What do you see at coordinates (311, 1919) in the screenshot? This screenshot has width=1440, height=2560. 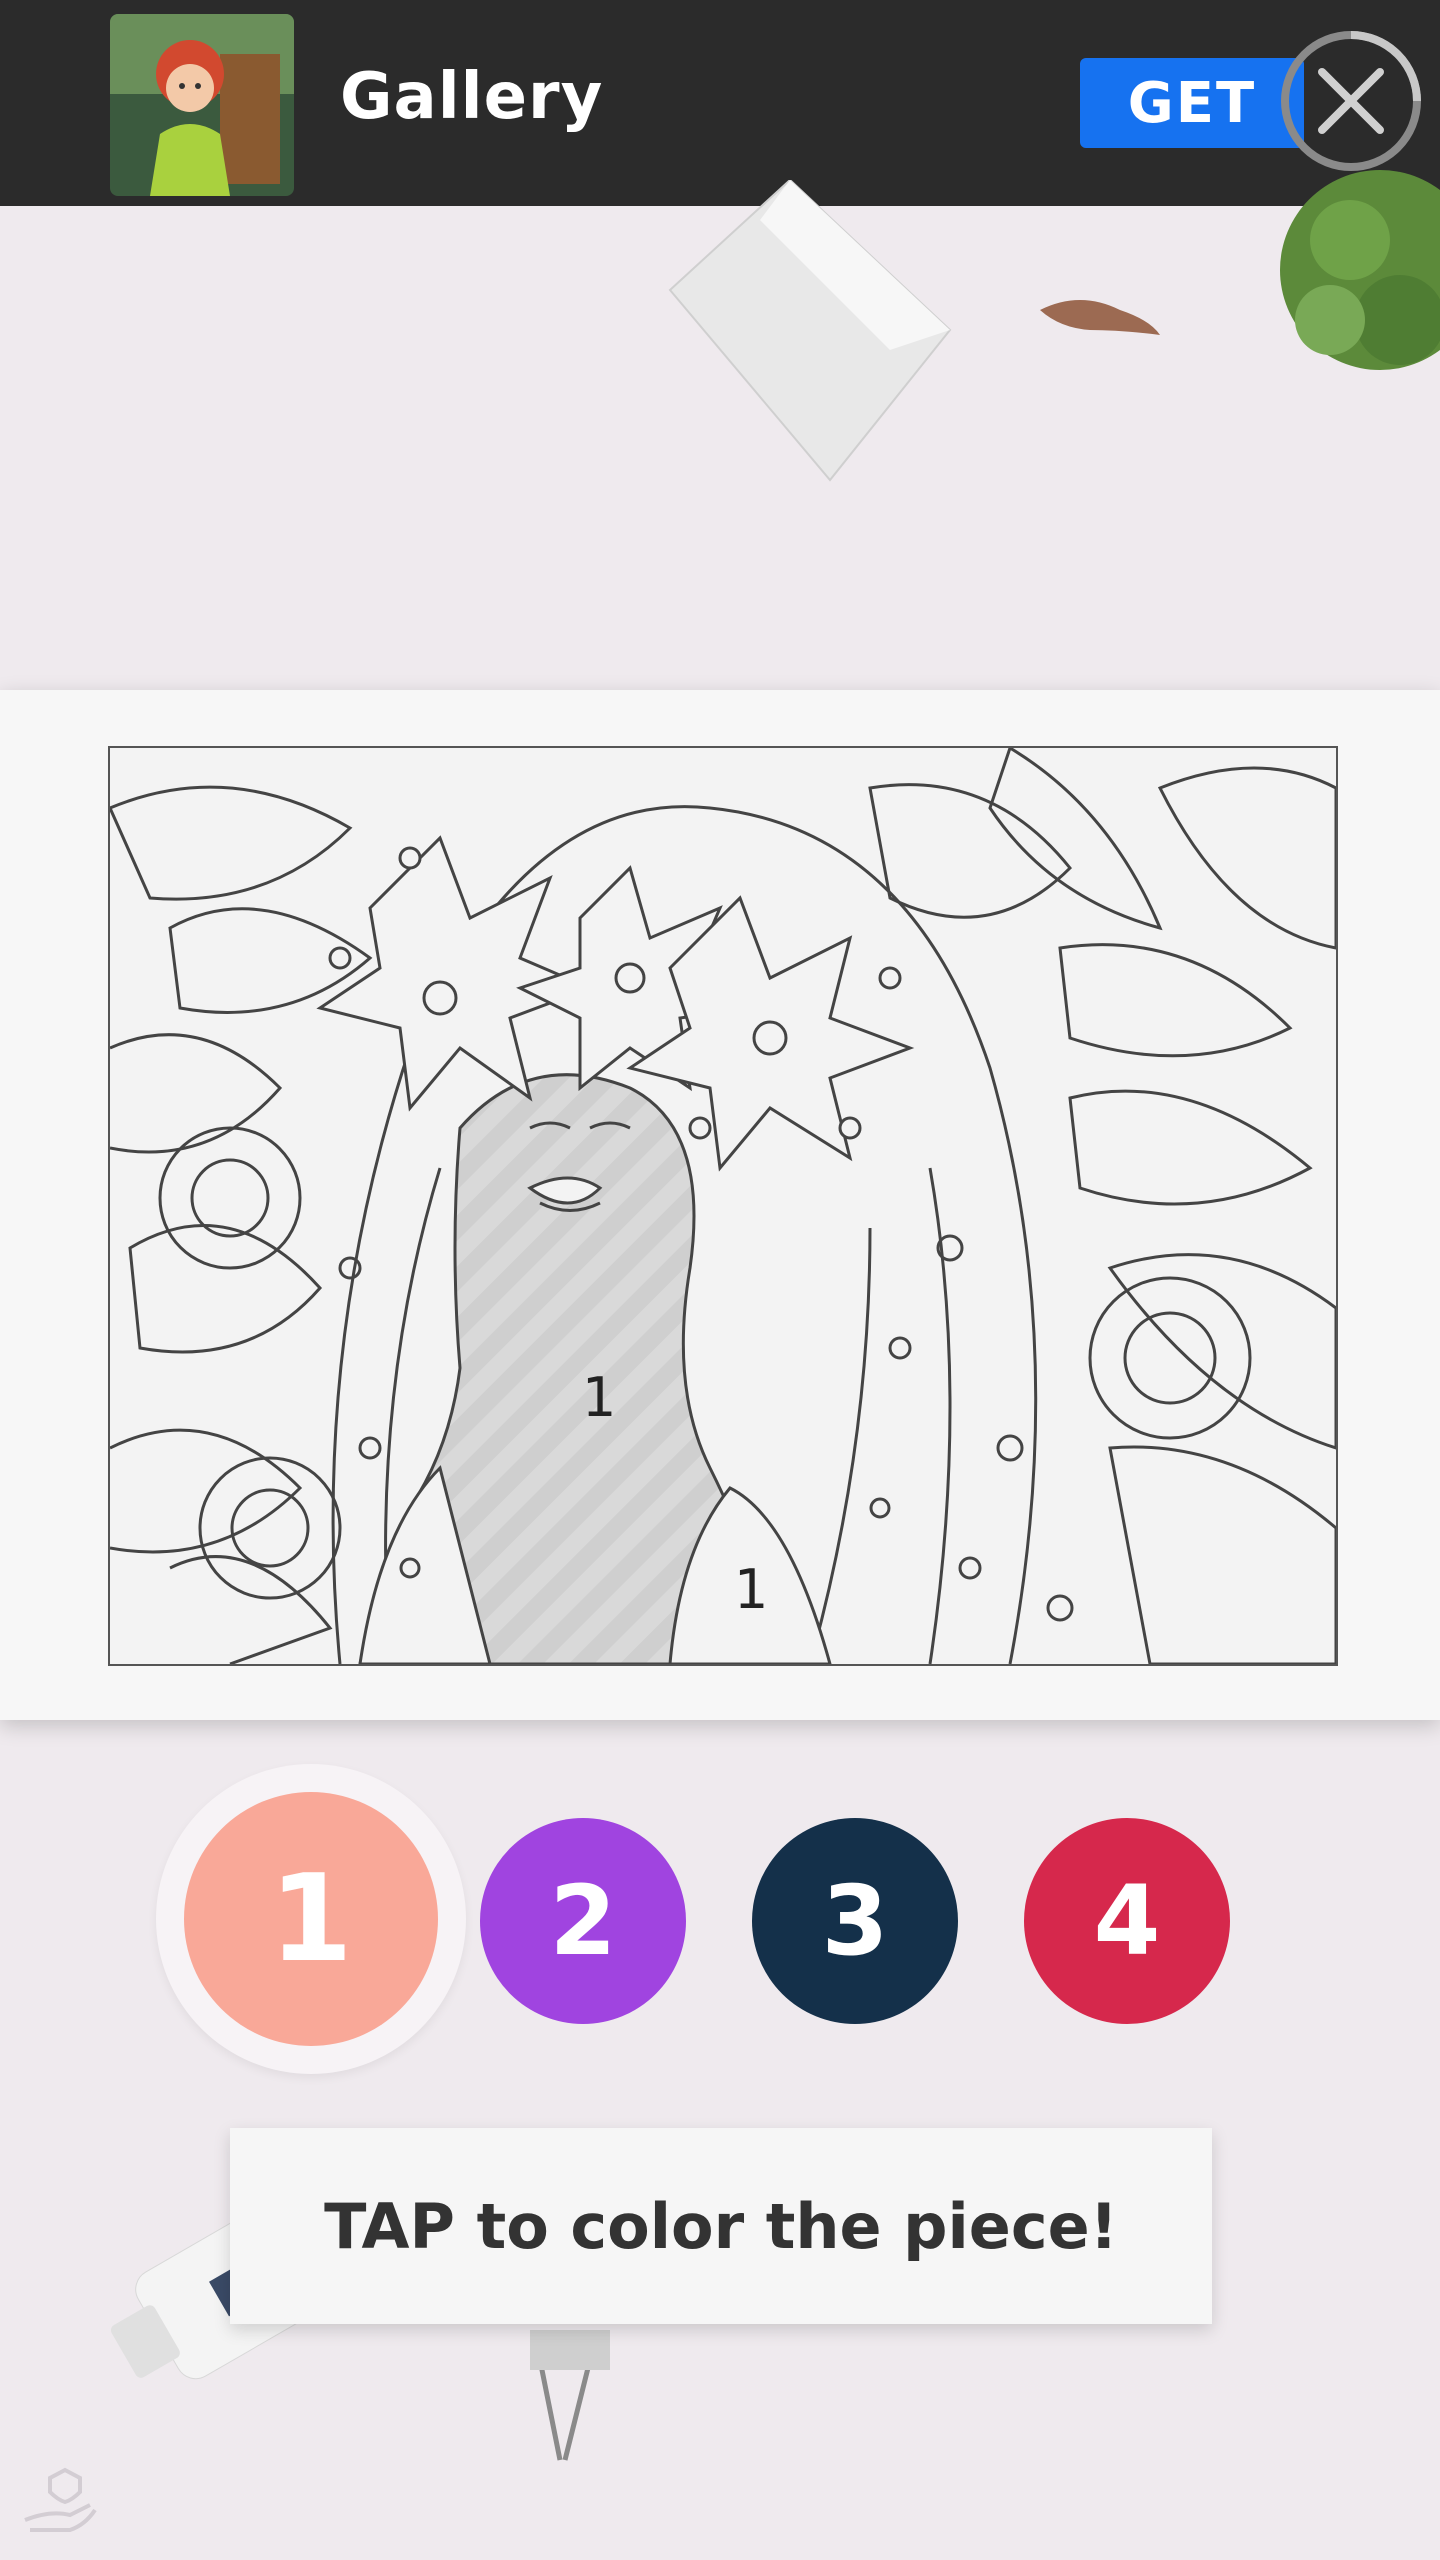 I see `color-swatch-1: 1` at bounding box center [311, 1919].